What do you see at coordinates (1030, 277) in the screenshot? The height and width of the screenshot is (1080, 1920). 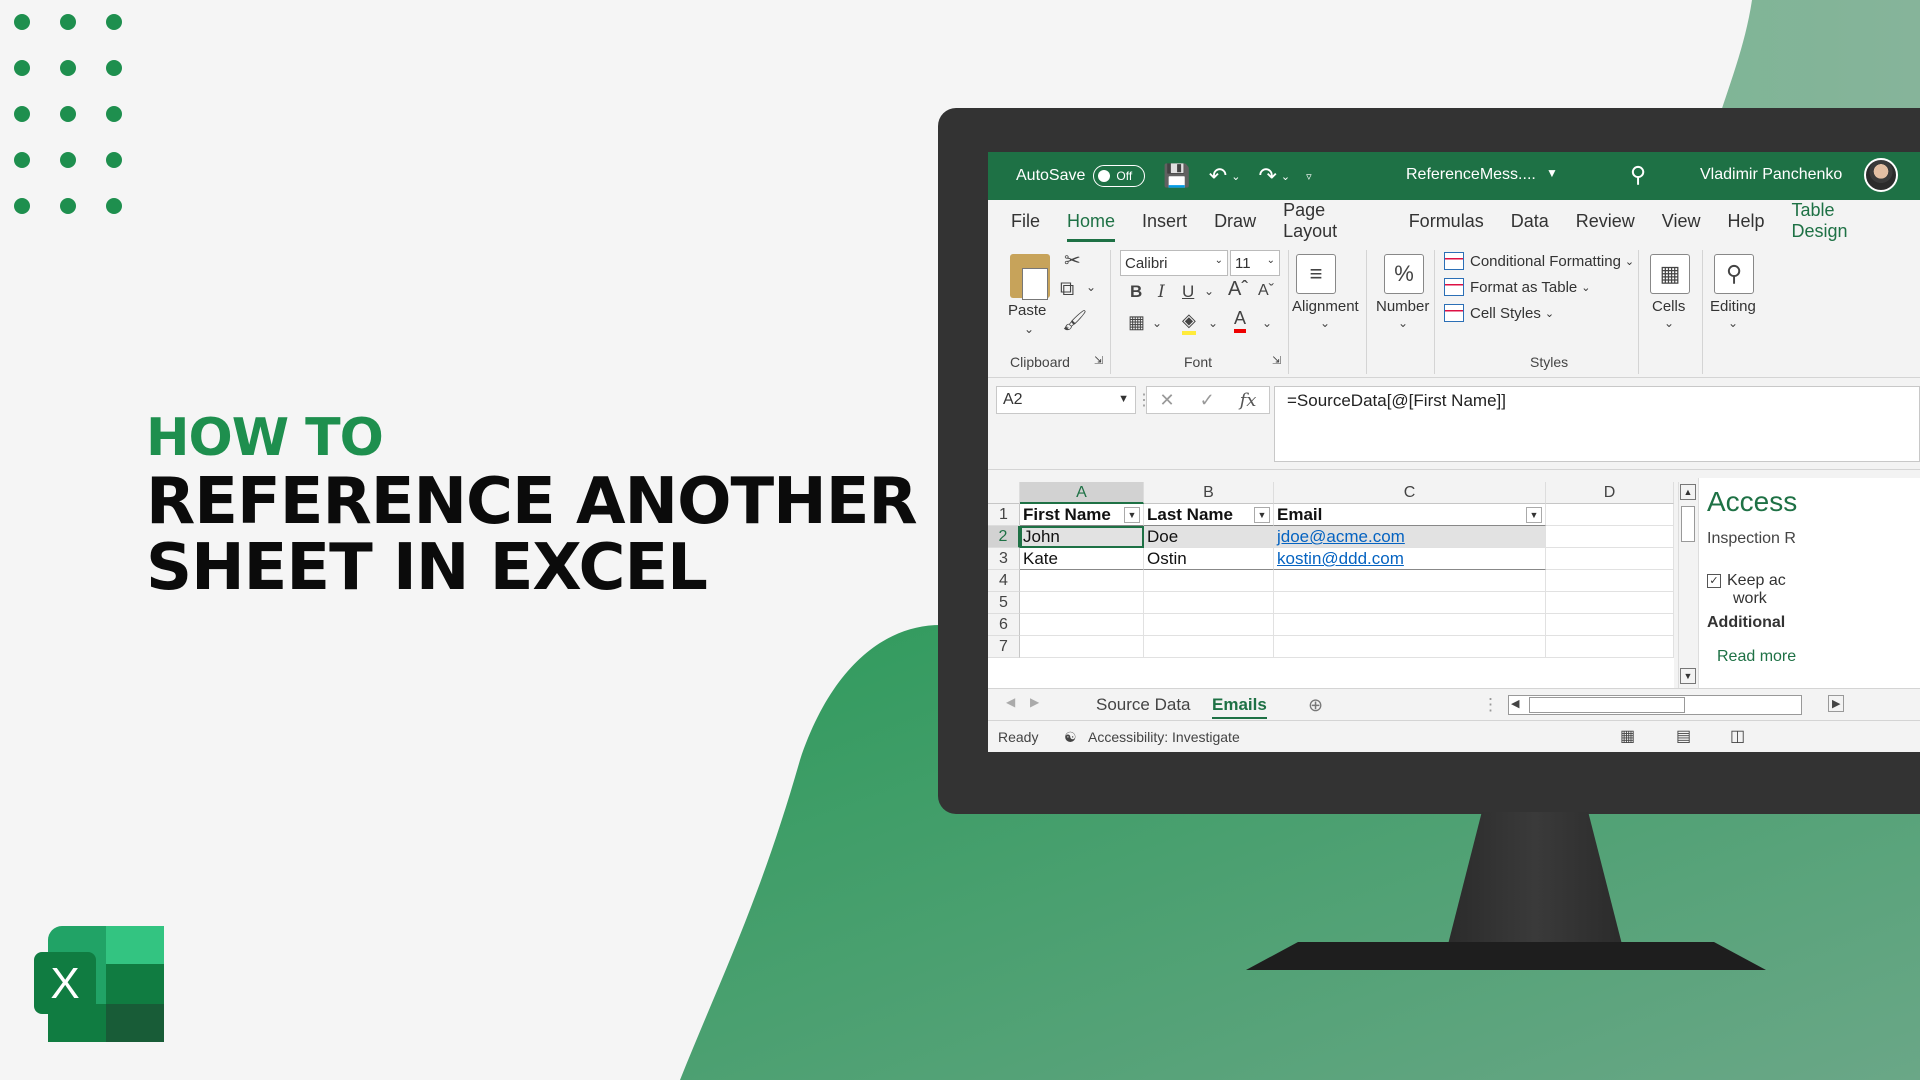 I see `paste-icon` at bounding box center [1030, 277].